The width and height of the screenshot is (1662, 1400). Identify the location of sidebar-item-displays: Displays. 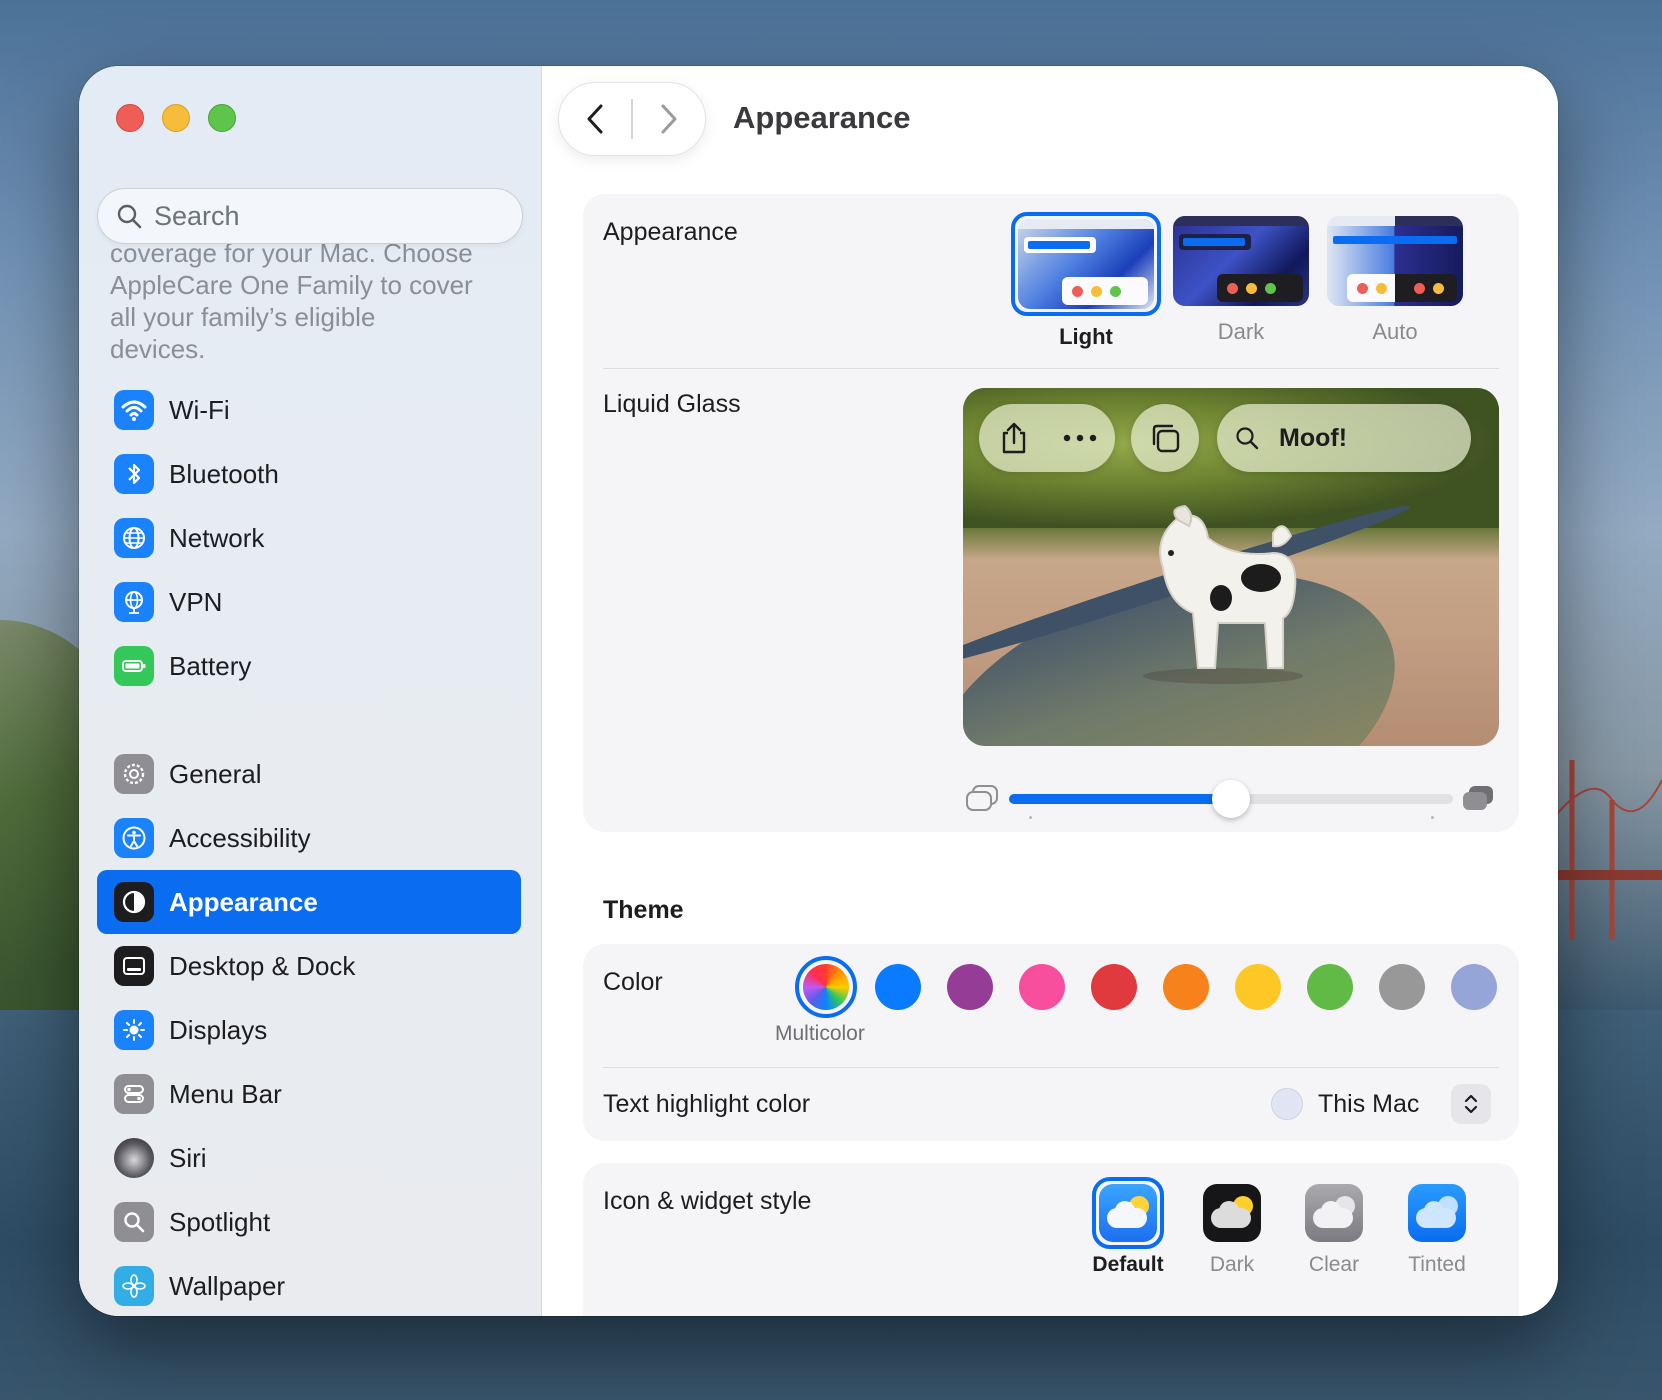
(309, 1030).